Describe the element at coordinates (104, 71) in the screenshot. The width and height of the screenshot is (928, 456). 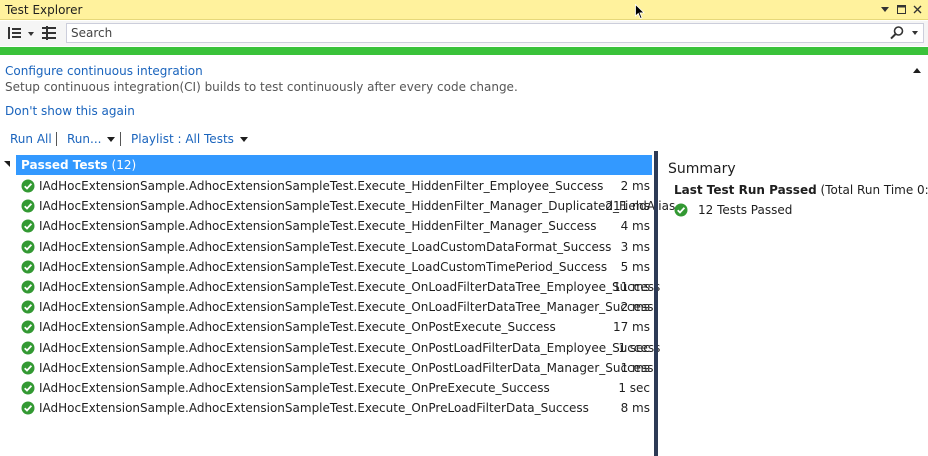
I see `configure-ci-link: Configure continuous integration` at that location.